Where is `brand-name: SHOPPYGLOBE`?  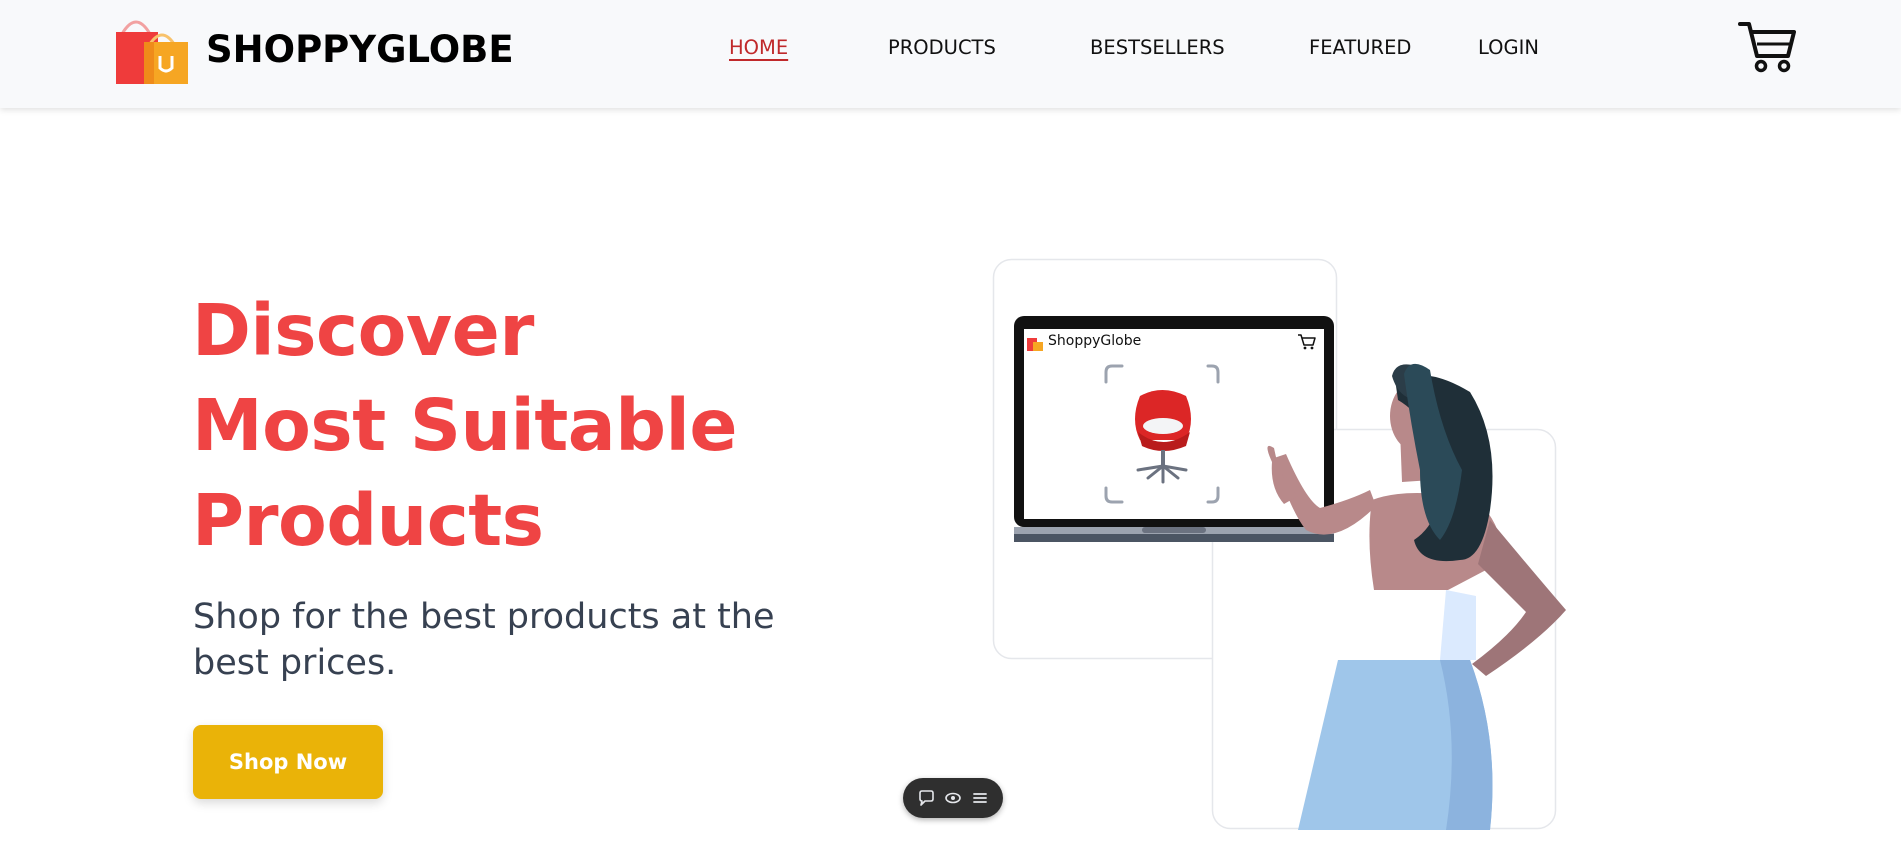 brand-name: SHOPPYGLOBE is located at coordinates (360, 49).